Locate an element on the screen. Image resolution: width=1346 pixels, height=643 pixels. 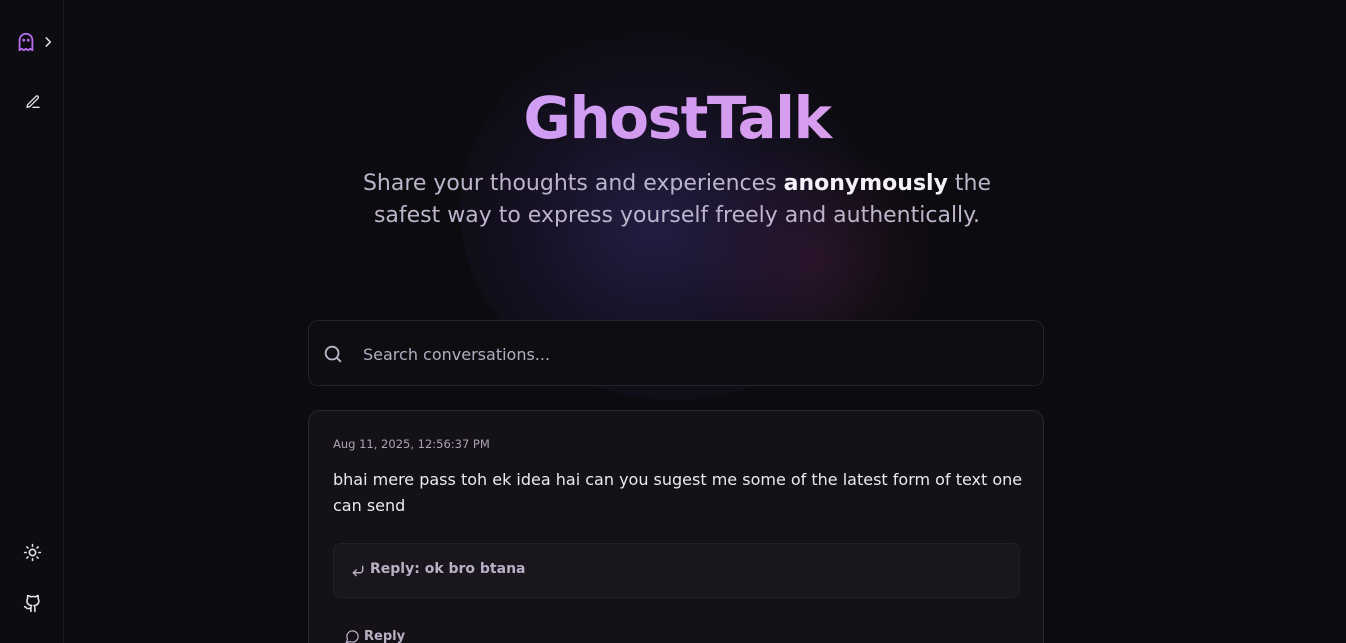
search-input is located at coordinates (693, 354).